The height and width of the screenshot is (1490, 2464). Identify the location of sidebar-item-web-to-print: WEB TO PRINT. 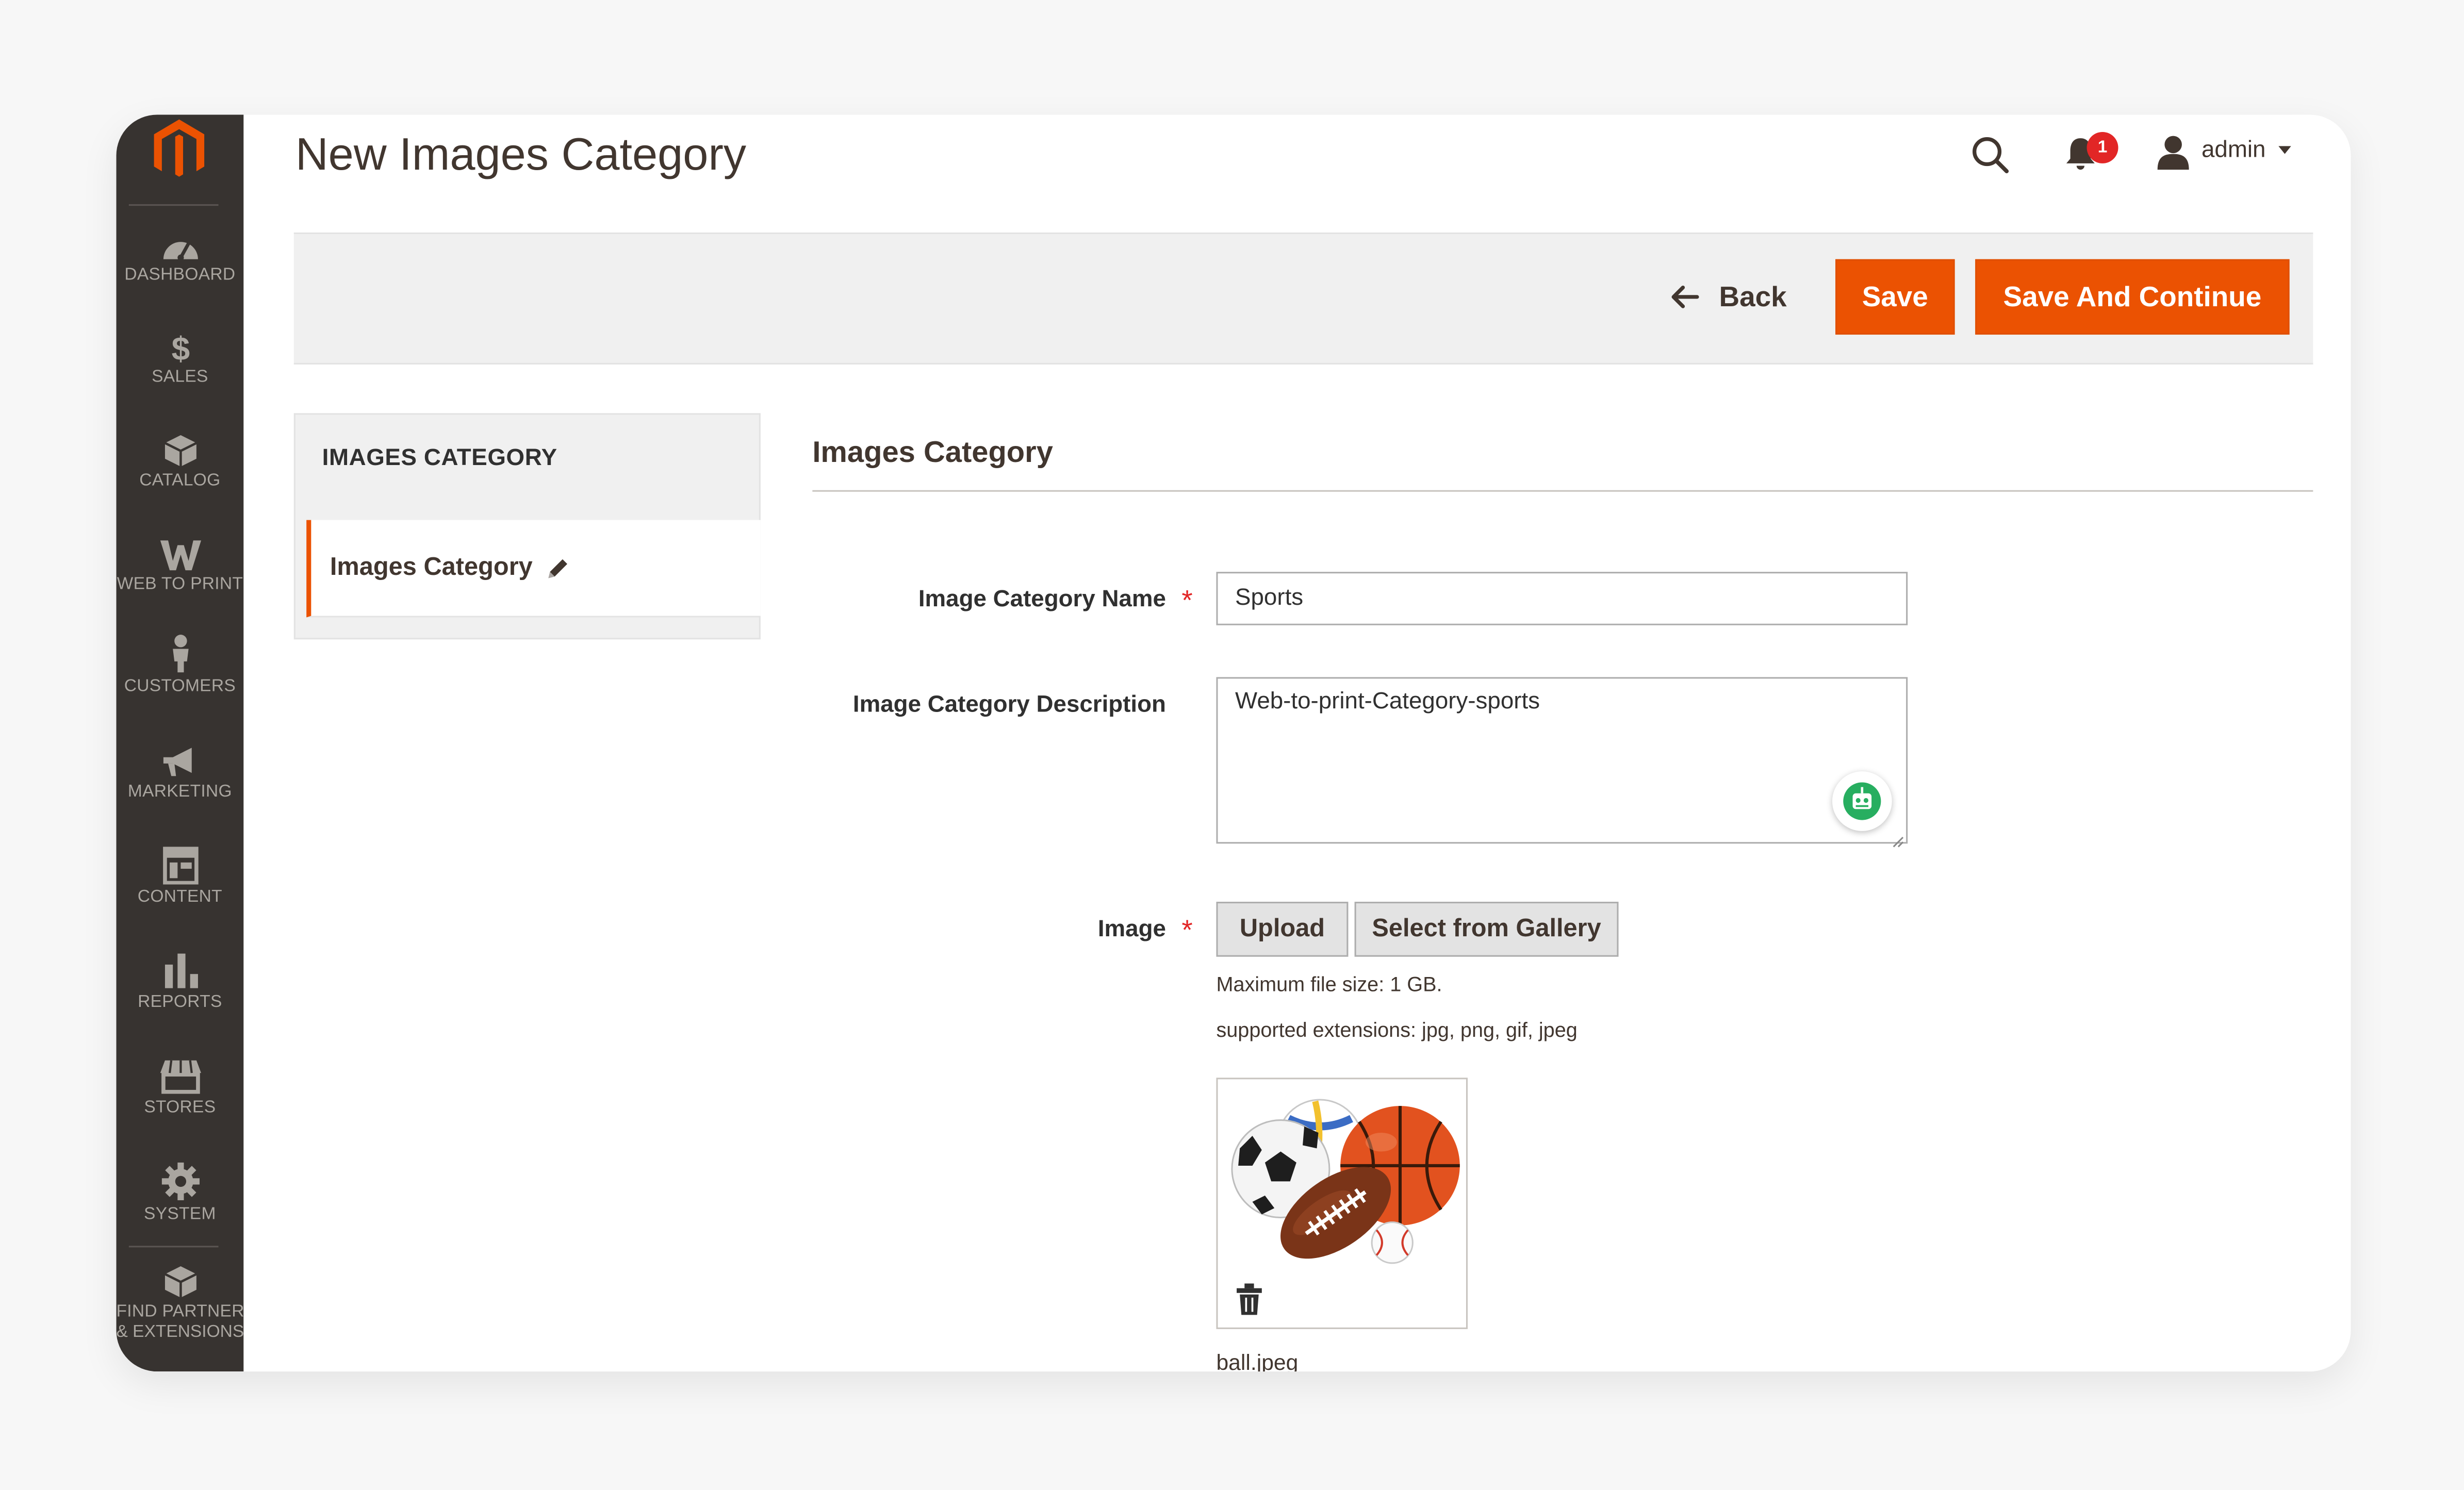
(179, 586).